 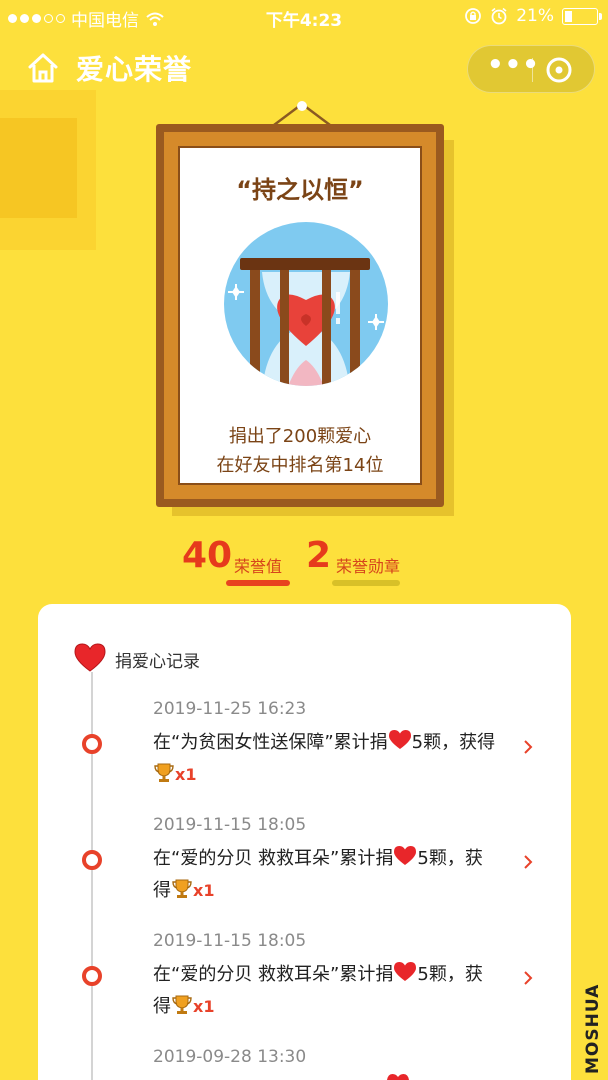 What do you see at coordinates (157, 662) in the screenshot?
I see `record-section-title: 捐爱心记录` at bounding box center [157, 662].